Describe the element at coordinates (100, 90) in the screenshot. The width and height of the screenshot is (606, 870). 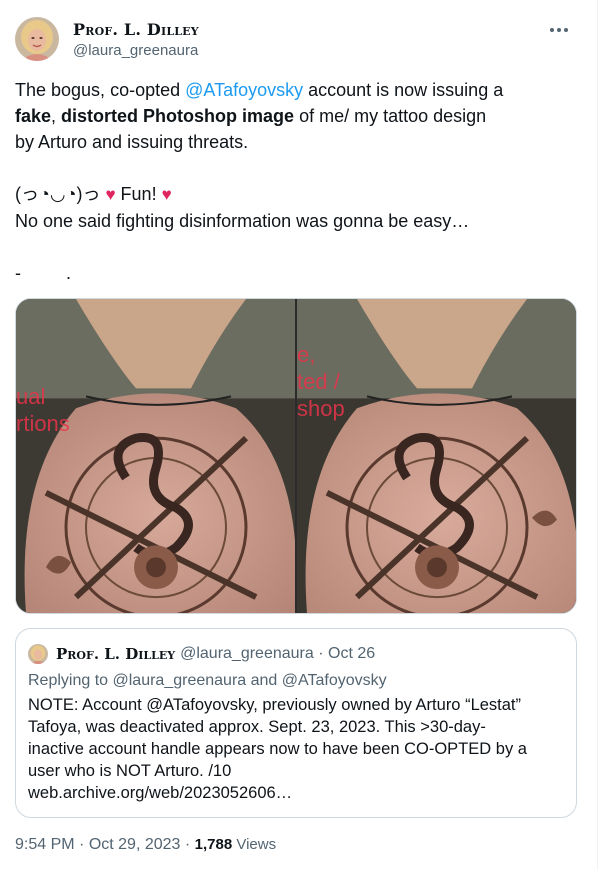
I see `text-segment: The bogus, co-opted` at that location.